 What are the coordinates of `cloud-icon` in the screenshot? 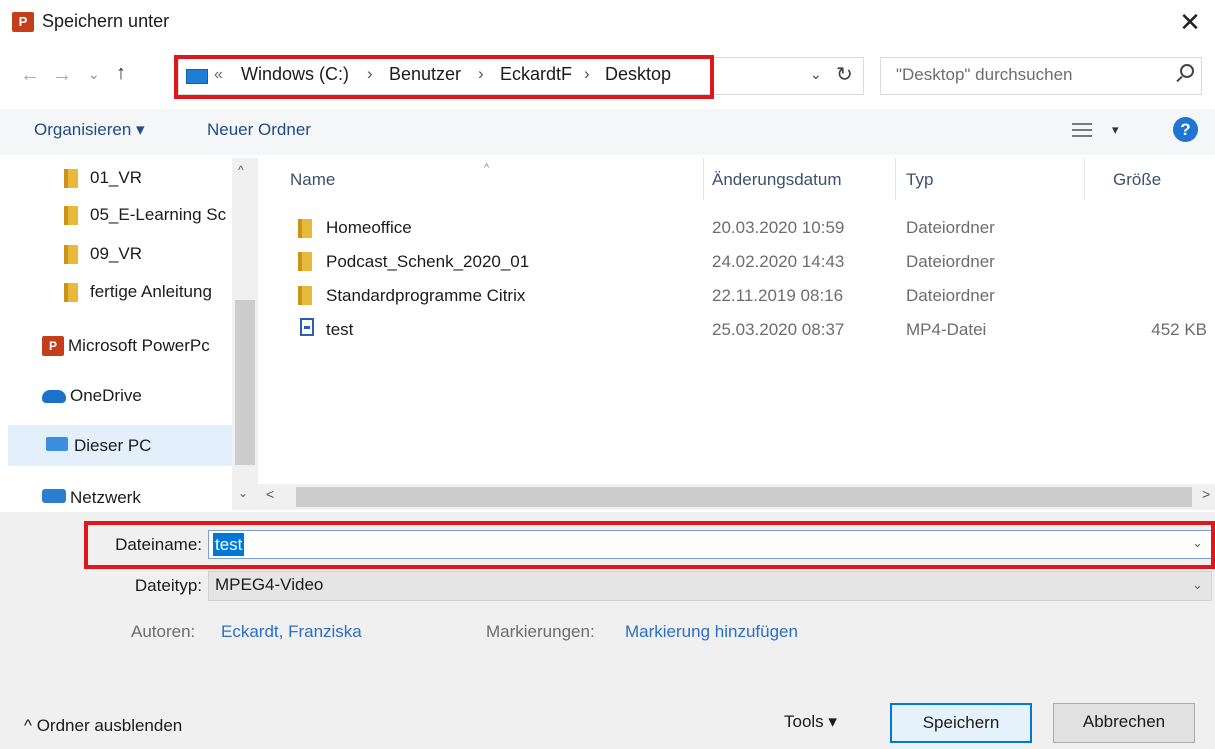 It's located at (54, 396).